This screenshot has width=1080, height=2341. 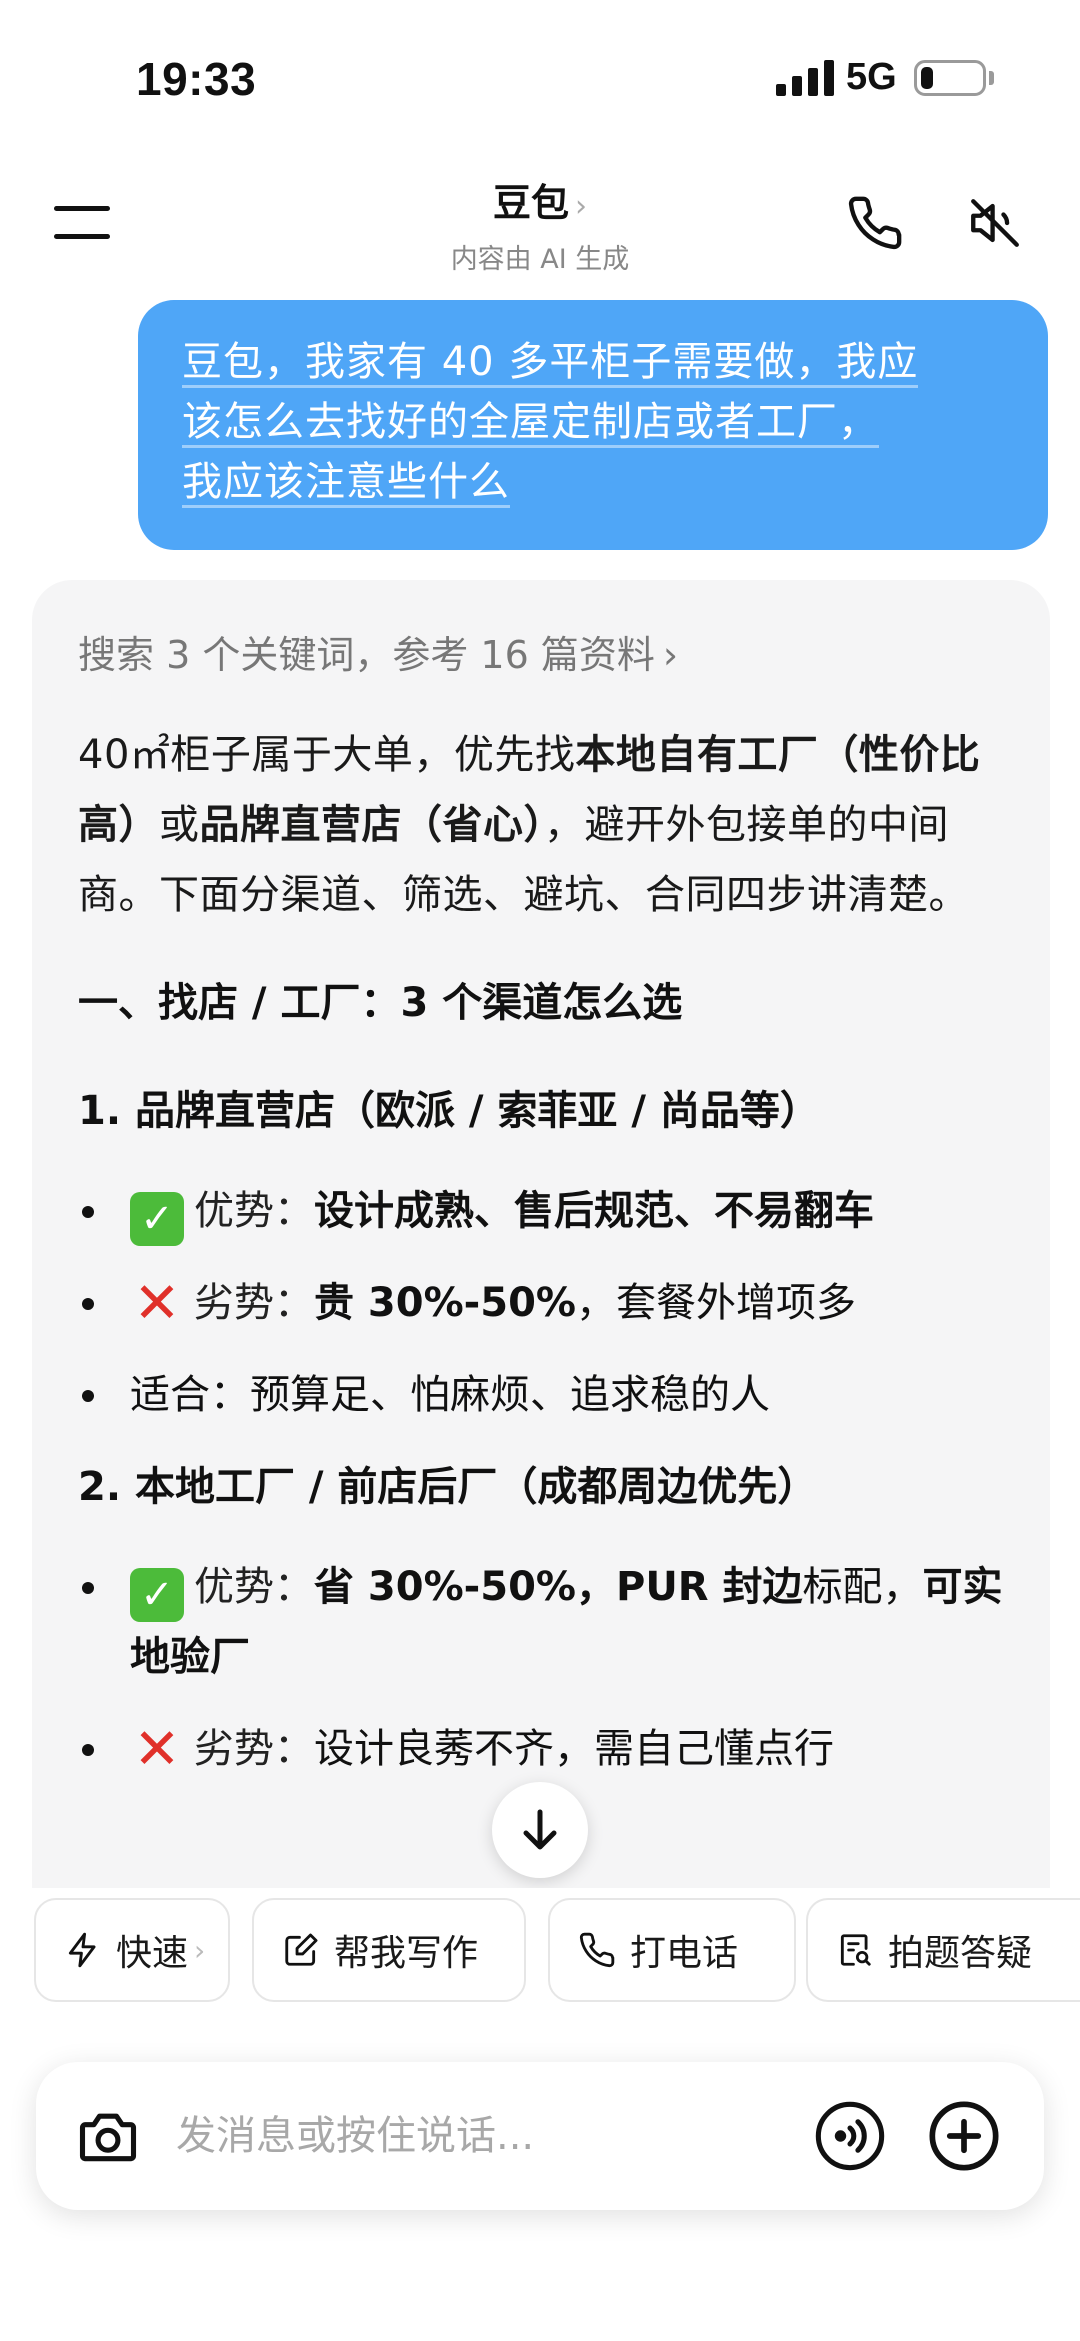 I want to click on item-text: 省 30%-50%，PUR 封边, so click(x=558, y=1587).